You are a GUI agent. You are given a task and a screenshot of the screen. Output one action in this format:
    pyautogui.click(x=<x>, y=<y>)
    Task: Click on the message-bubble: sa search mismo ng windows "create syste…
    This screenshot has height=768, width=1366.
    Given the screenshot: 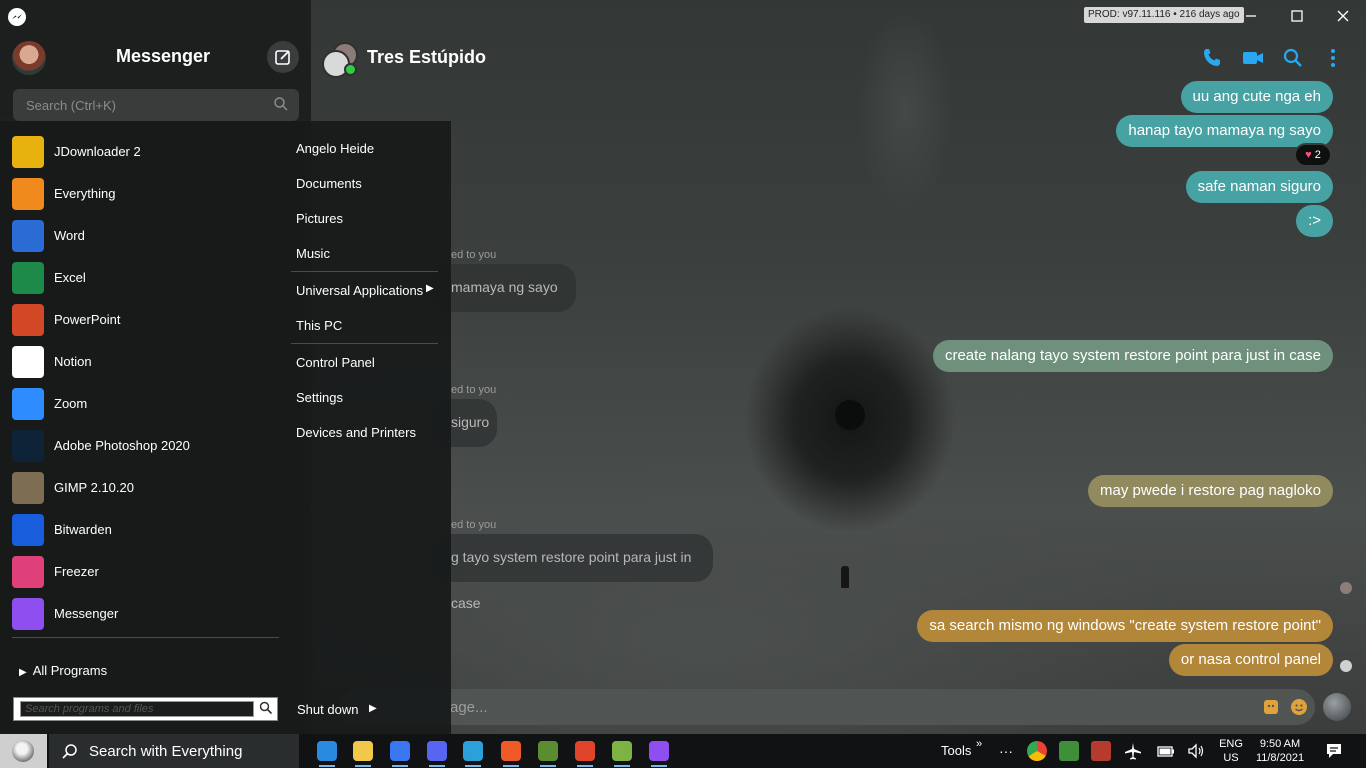 What is the action you would take?
    pyautogui.click(x=1125, y=626)
    